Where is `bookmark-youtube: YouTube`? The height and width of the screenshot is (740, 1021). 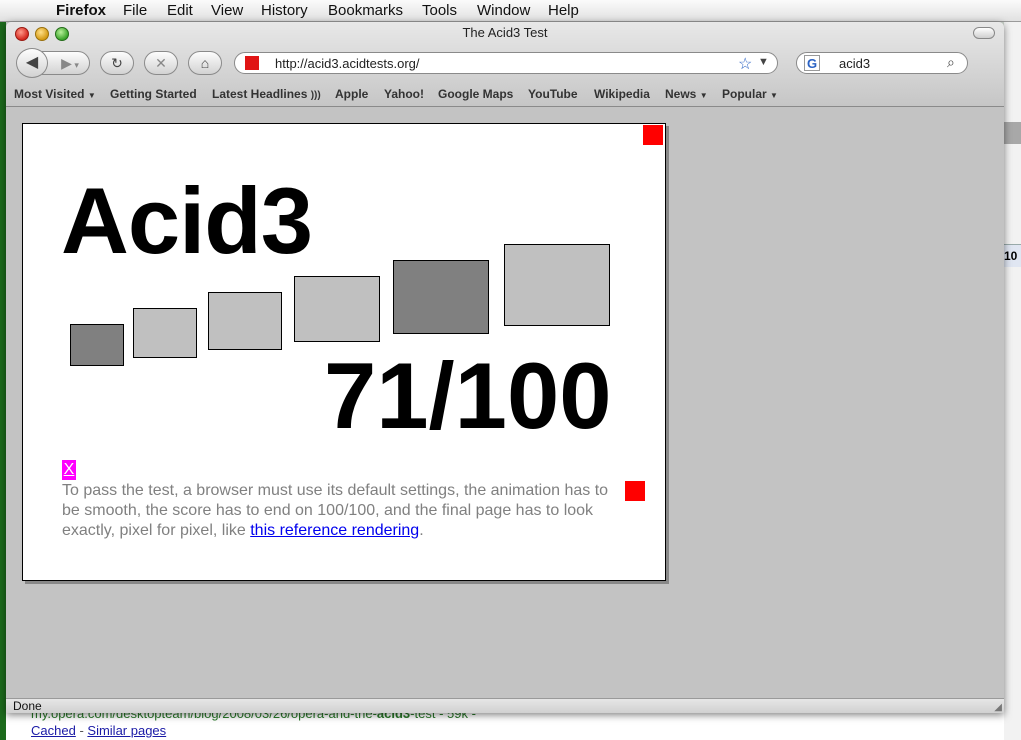 bookmark-youtube: YouTube is located at coordinates (553, 94).